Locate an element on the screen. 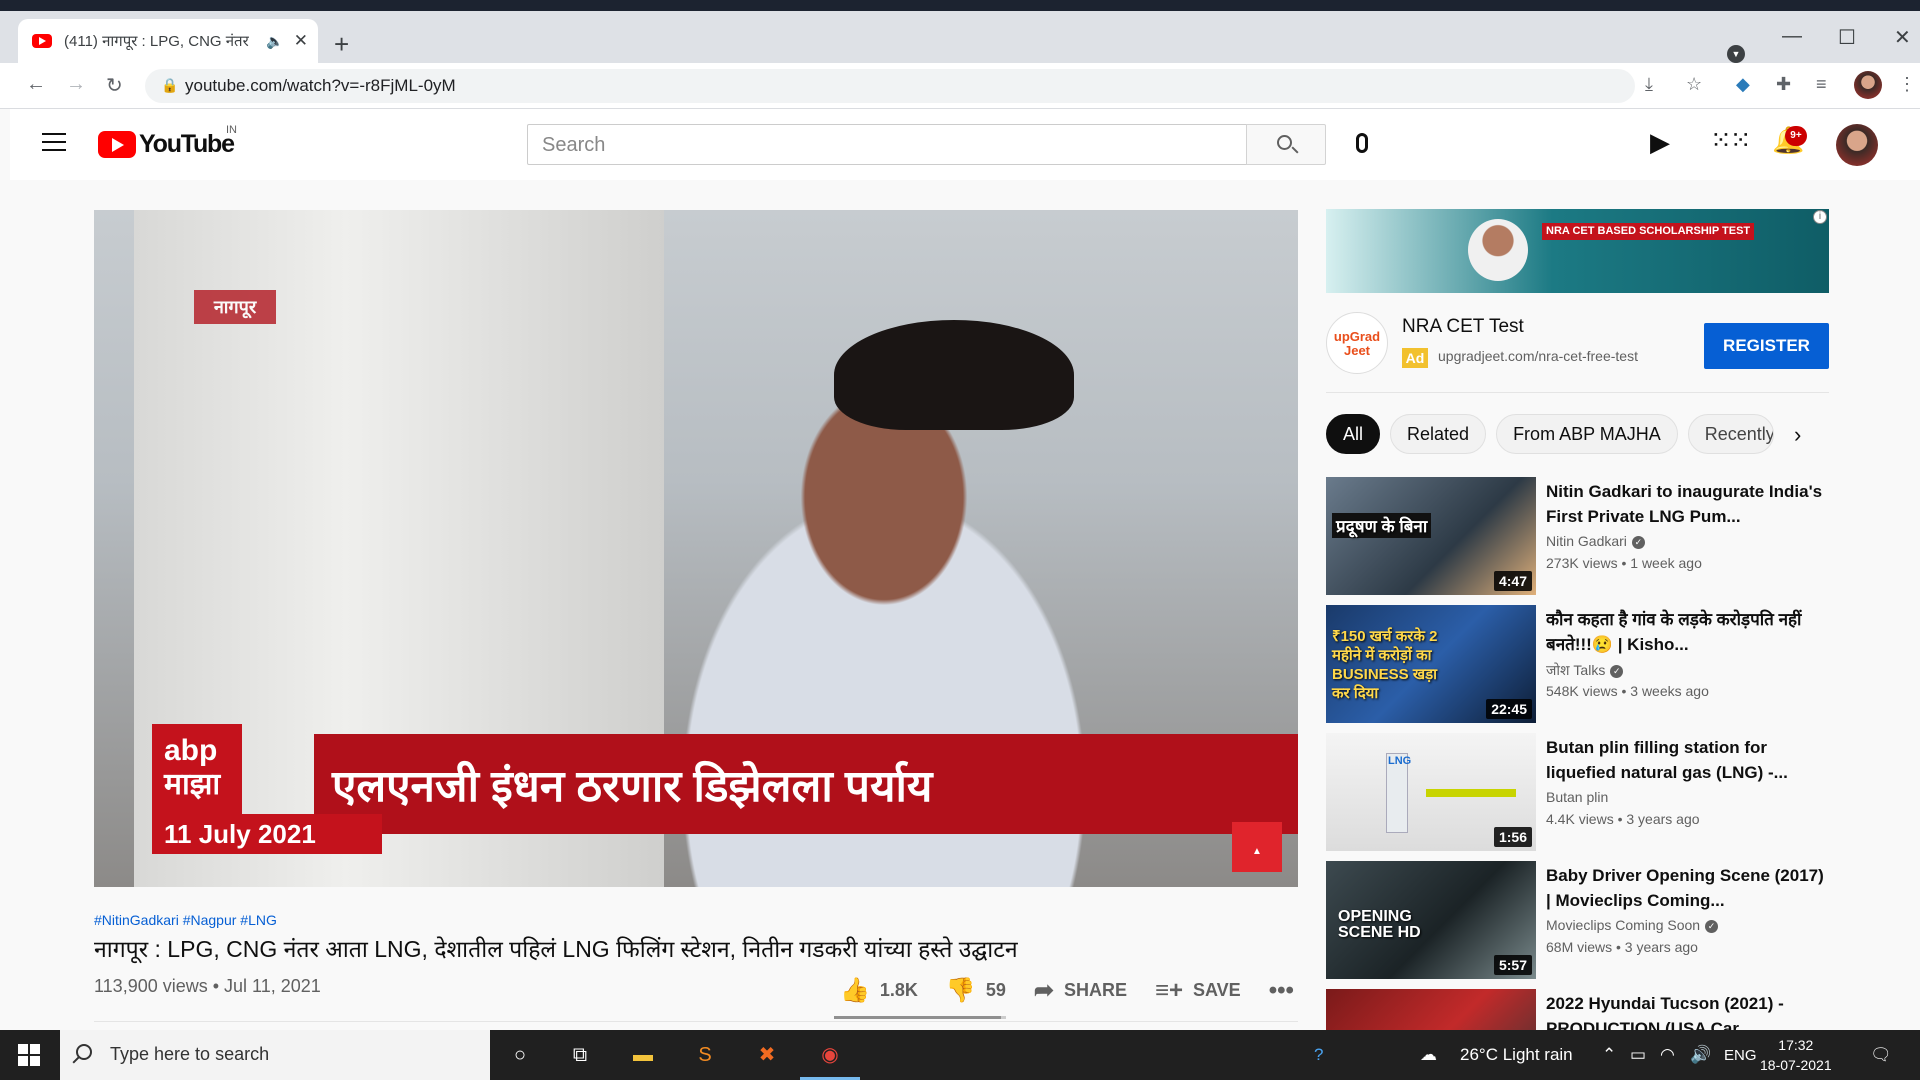 The image size is (1920, 1080). wifi-icon: ◠ is located at coordinates (1667, 1055).